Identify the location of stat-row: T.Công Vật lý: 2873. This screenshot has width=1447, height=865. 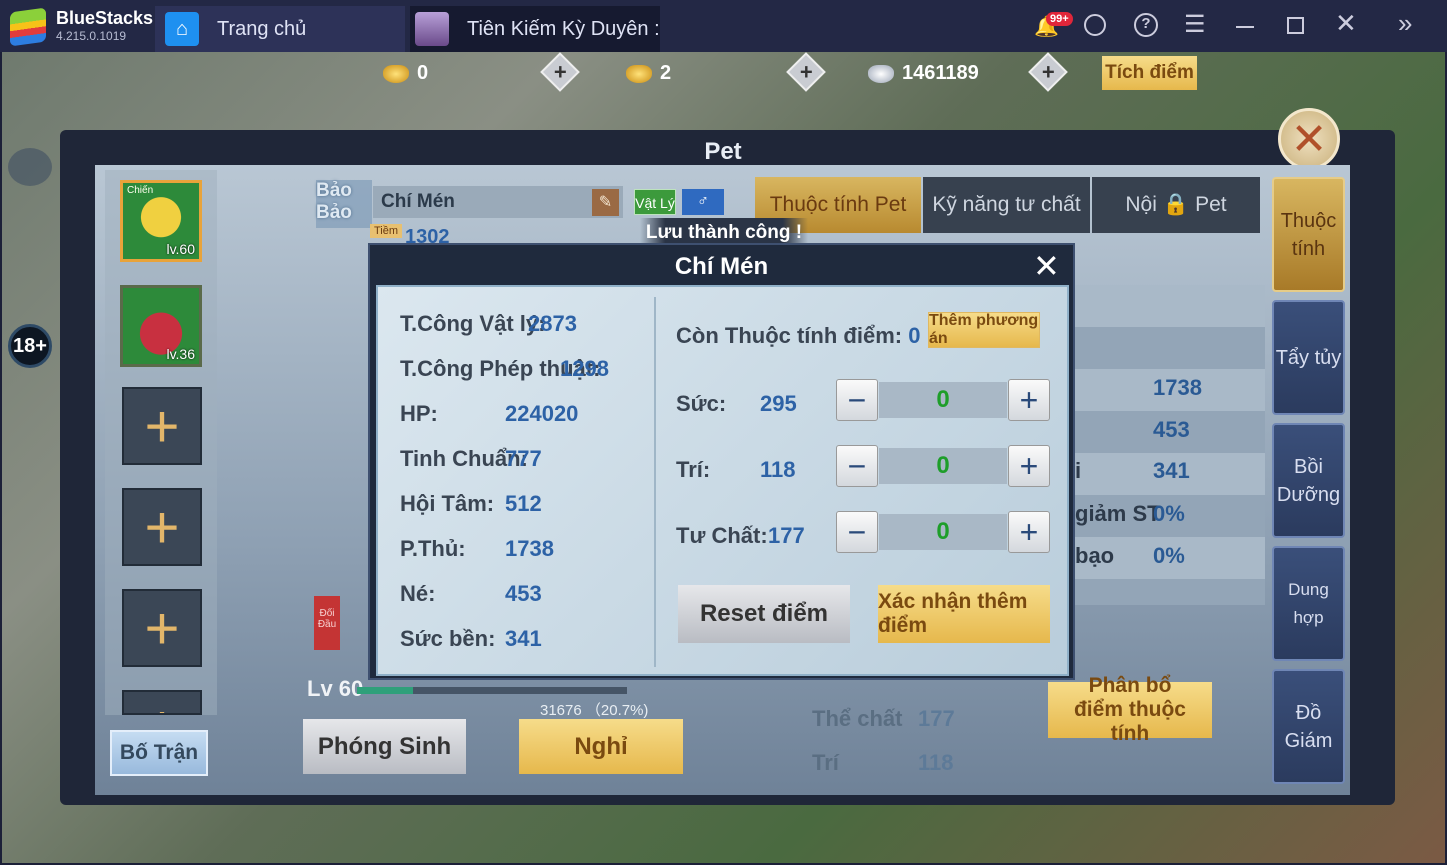
(488, 324).